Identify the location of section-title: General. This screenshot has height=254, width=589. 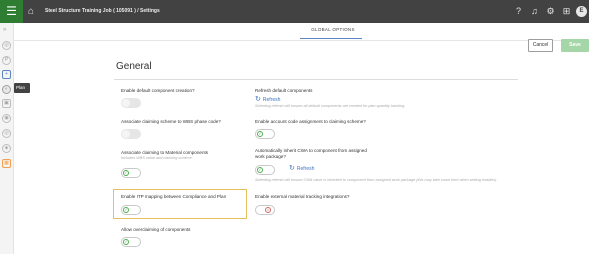
(134, 66).